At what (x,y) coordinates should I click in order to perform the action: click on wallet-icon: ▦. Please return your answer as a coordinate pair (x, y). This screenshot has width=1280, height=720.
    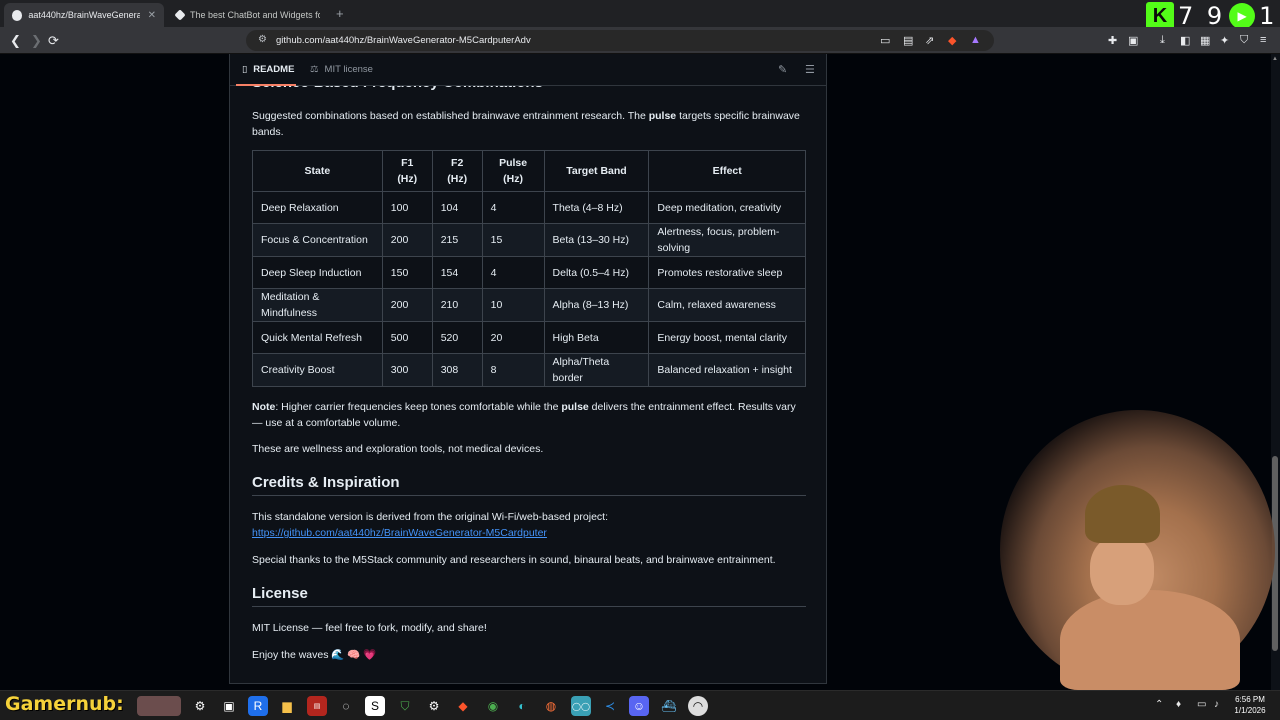
    Looking at the image, I should click on (1205, 40).